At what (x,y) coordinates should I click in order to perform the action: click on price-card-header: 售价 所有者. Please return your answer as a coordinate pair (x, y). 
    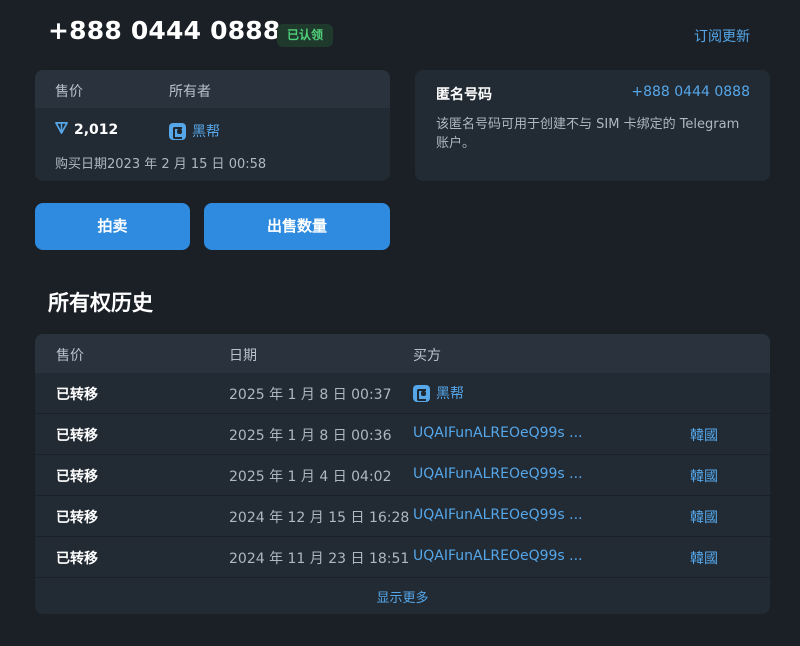
    Looking at the image, I should click on (212, 89).